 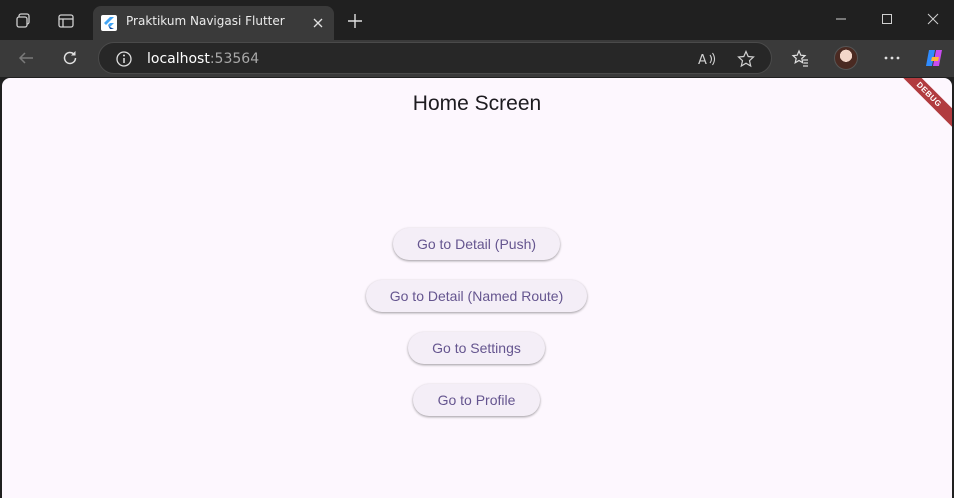 I want to click on url-host: localhost, so click(x=178, y=59).